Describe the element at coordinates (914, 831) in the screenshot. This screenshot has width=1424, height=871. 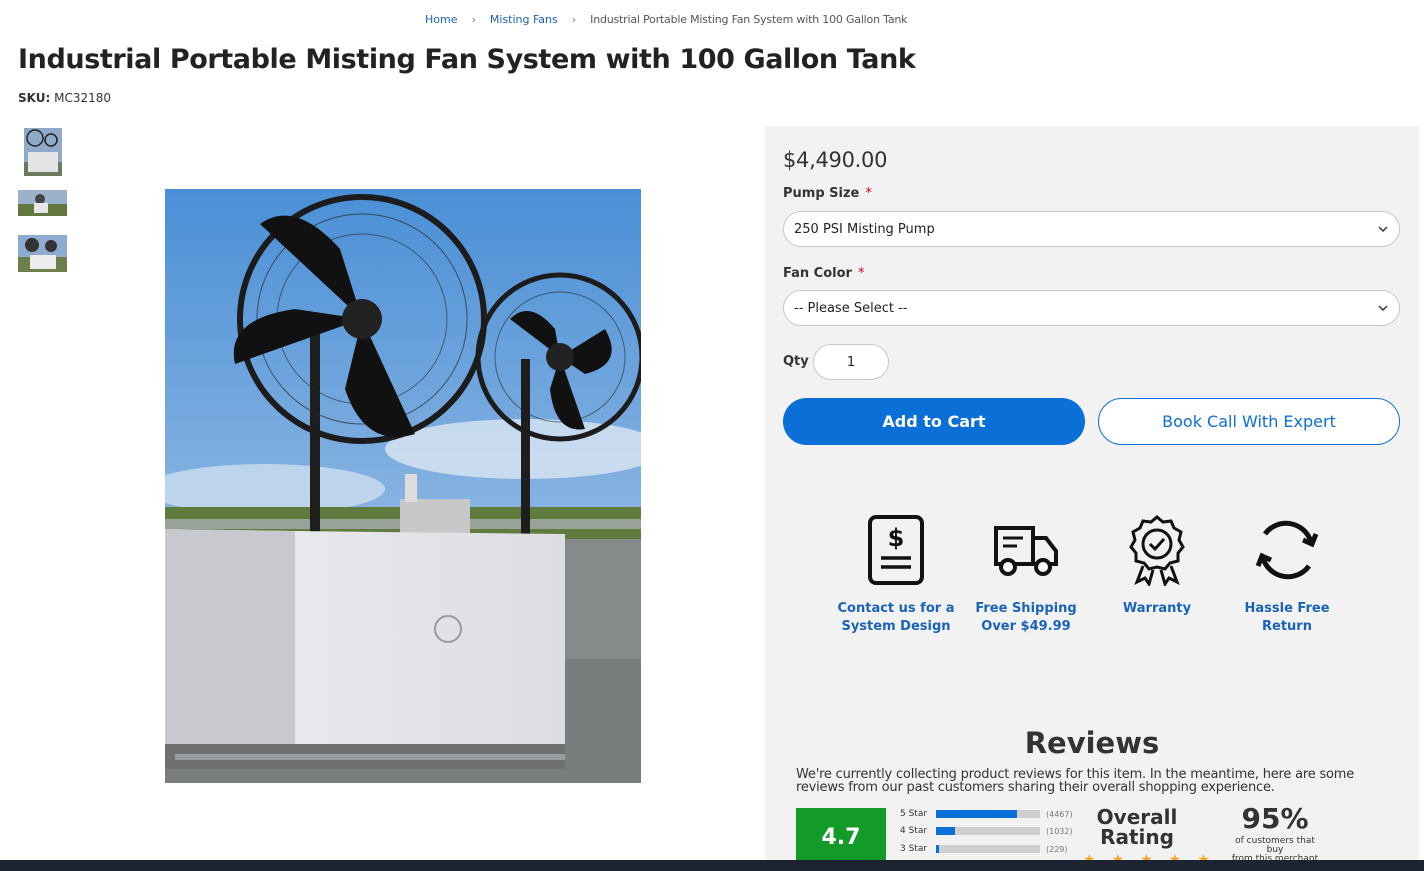
I see `rating-bar-label: 4 Star` at that location.